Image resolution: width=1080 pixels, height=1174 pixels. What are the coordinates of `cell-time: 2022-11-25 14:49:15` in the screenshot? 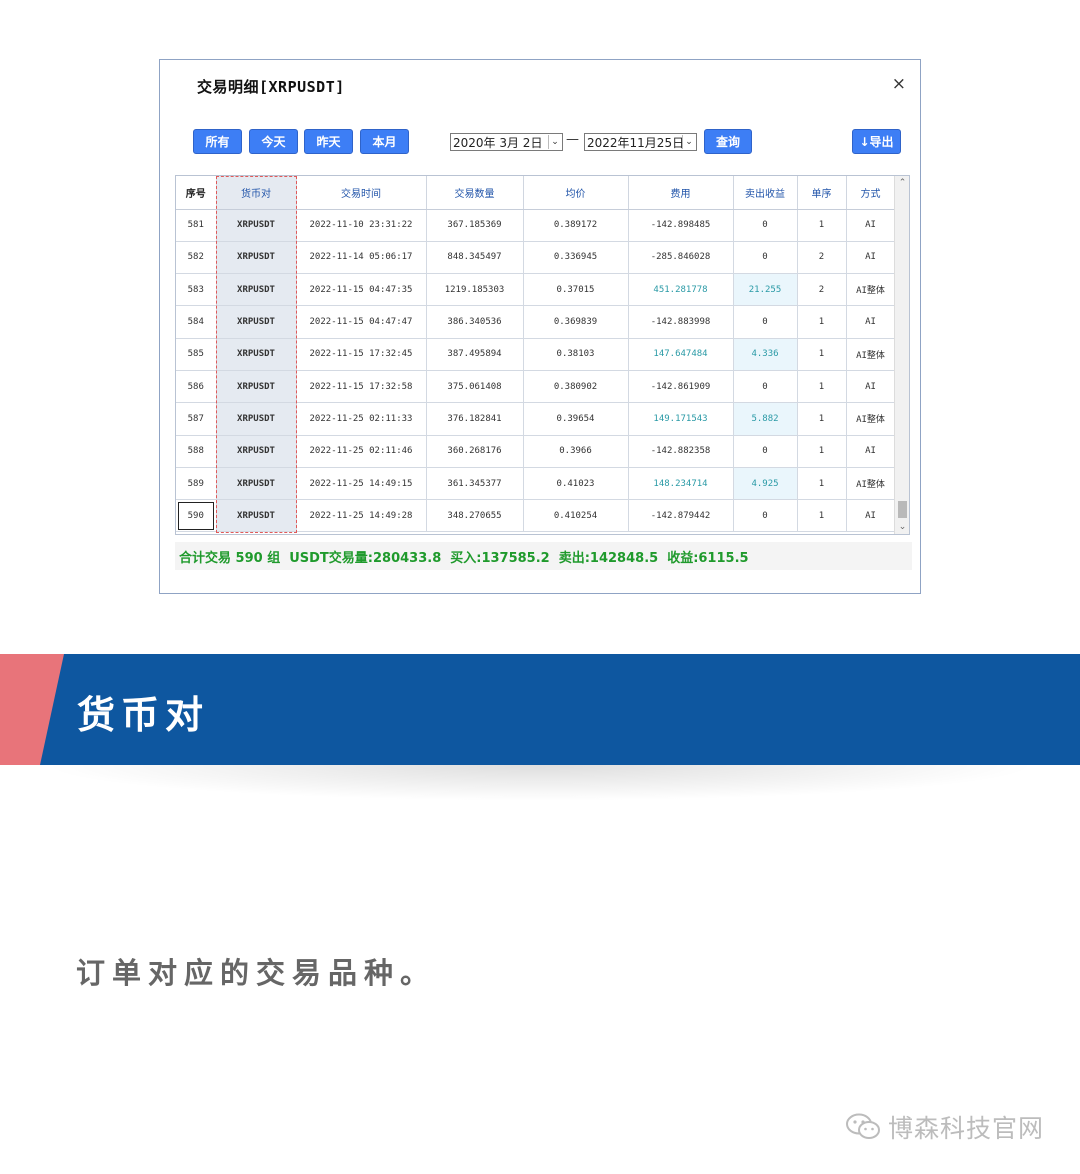 It's located at (361, 484).